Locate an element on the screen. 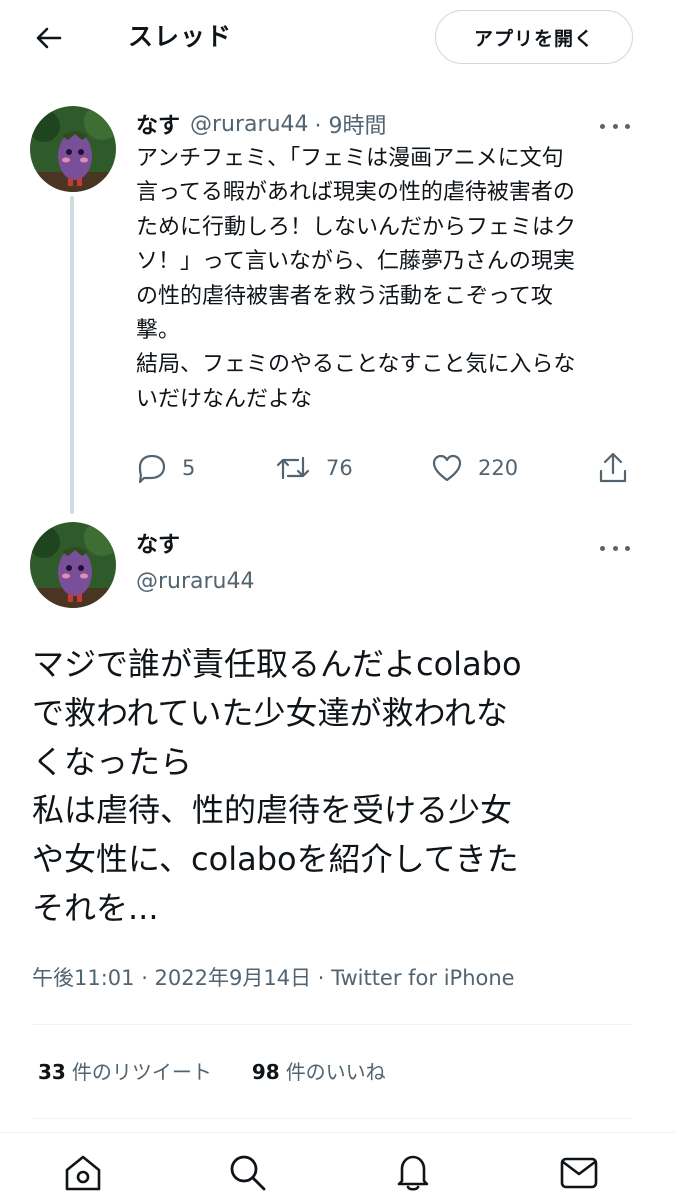 The height and width of the screenshot is (1200, 675). tab-notifications is located at coordinates (413, 1175).